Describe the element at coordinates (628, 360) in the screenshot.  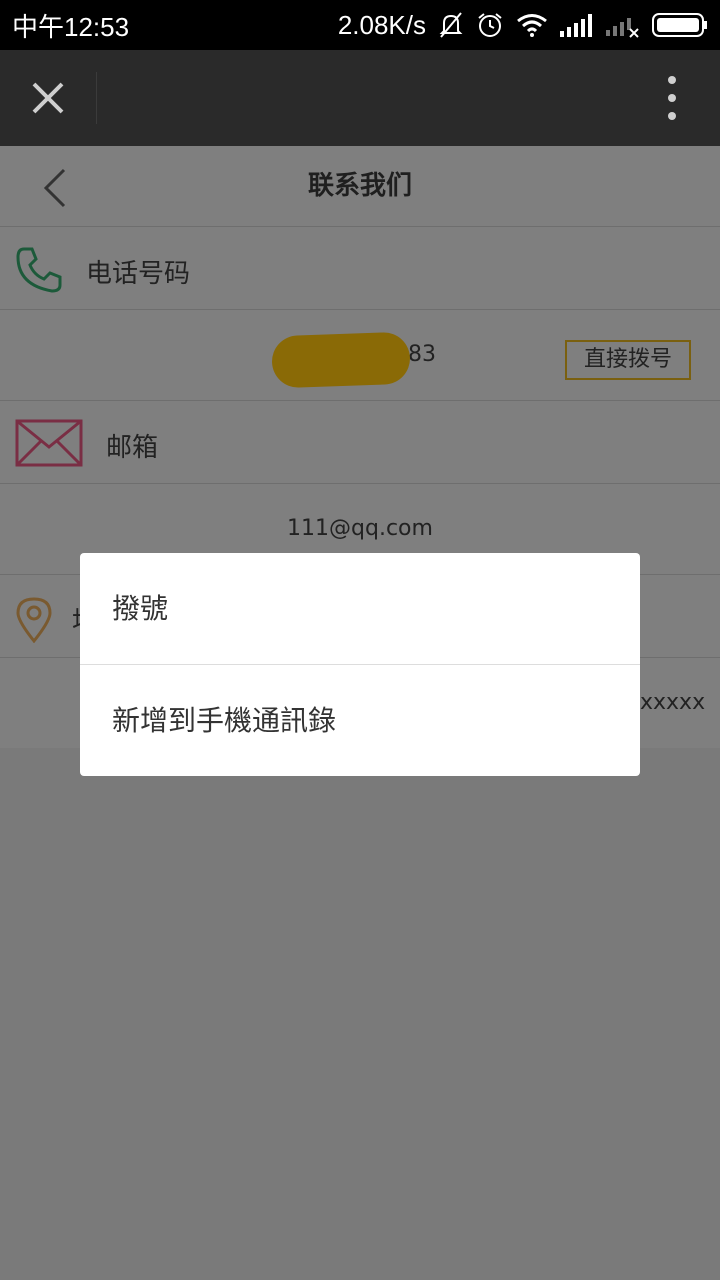
I see `dial-button: 直接拨号` at that location.